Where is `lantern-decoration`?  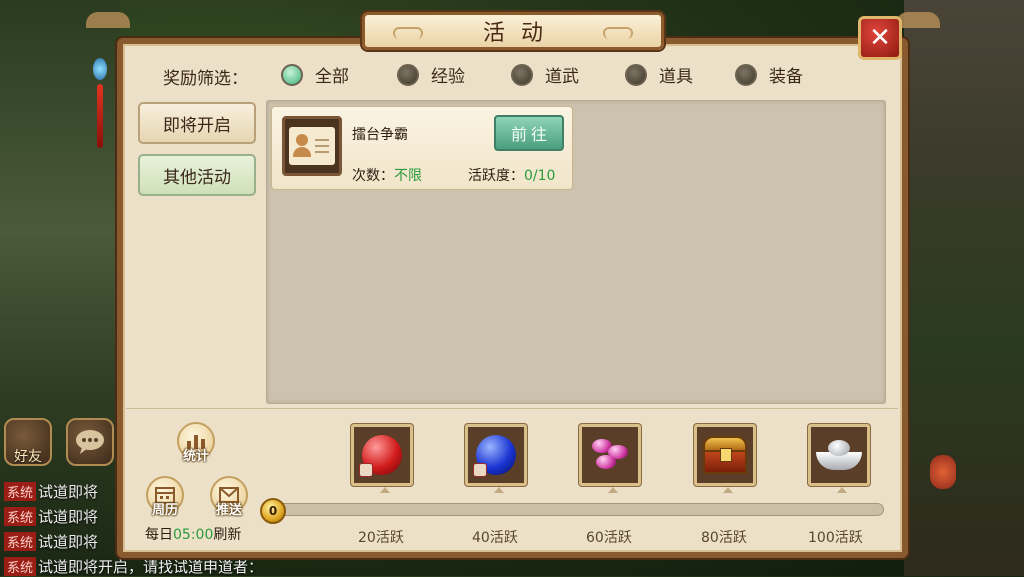 lantern-decoration is located at coordinates (943, 472).